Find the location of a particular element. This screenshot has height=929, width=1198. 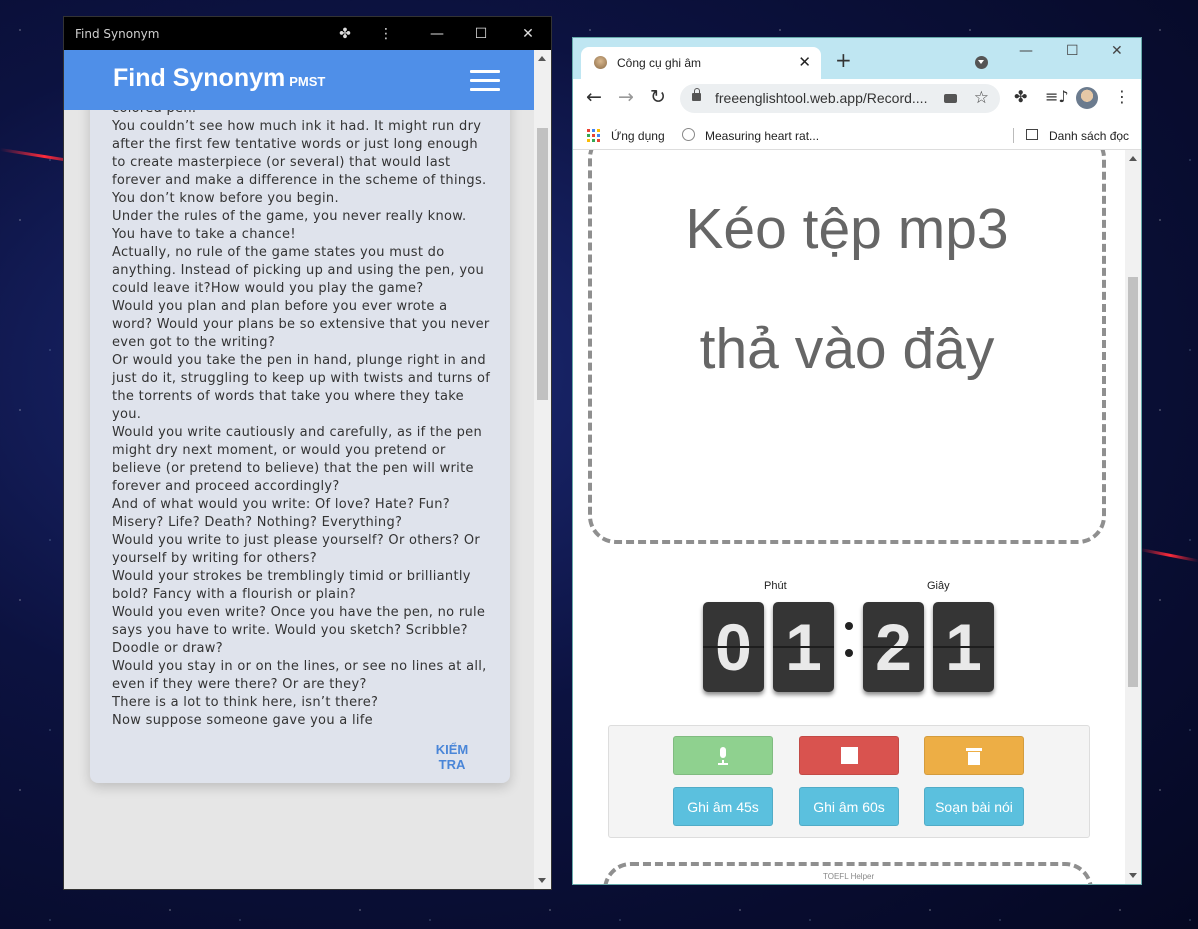

back-arrow-icon: ← is located at coordinates (594, 97).